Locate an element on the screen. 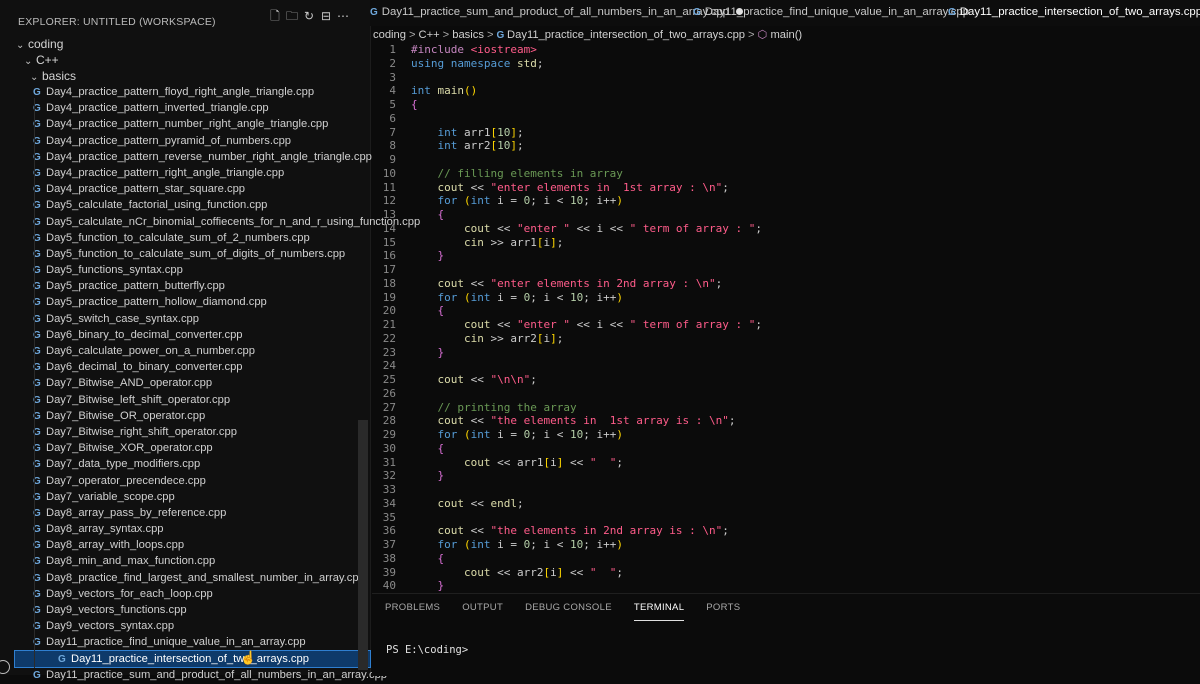  file-item: G Day6_decimal_to_binary_converter.cpp is located at coordinates (185, 367).